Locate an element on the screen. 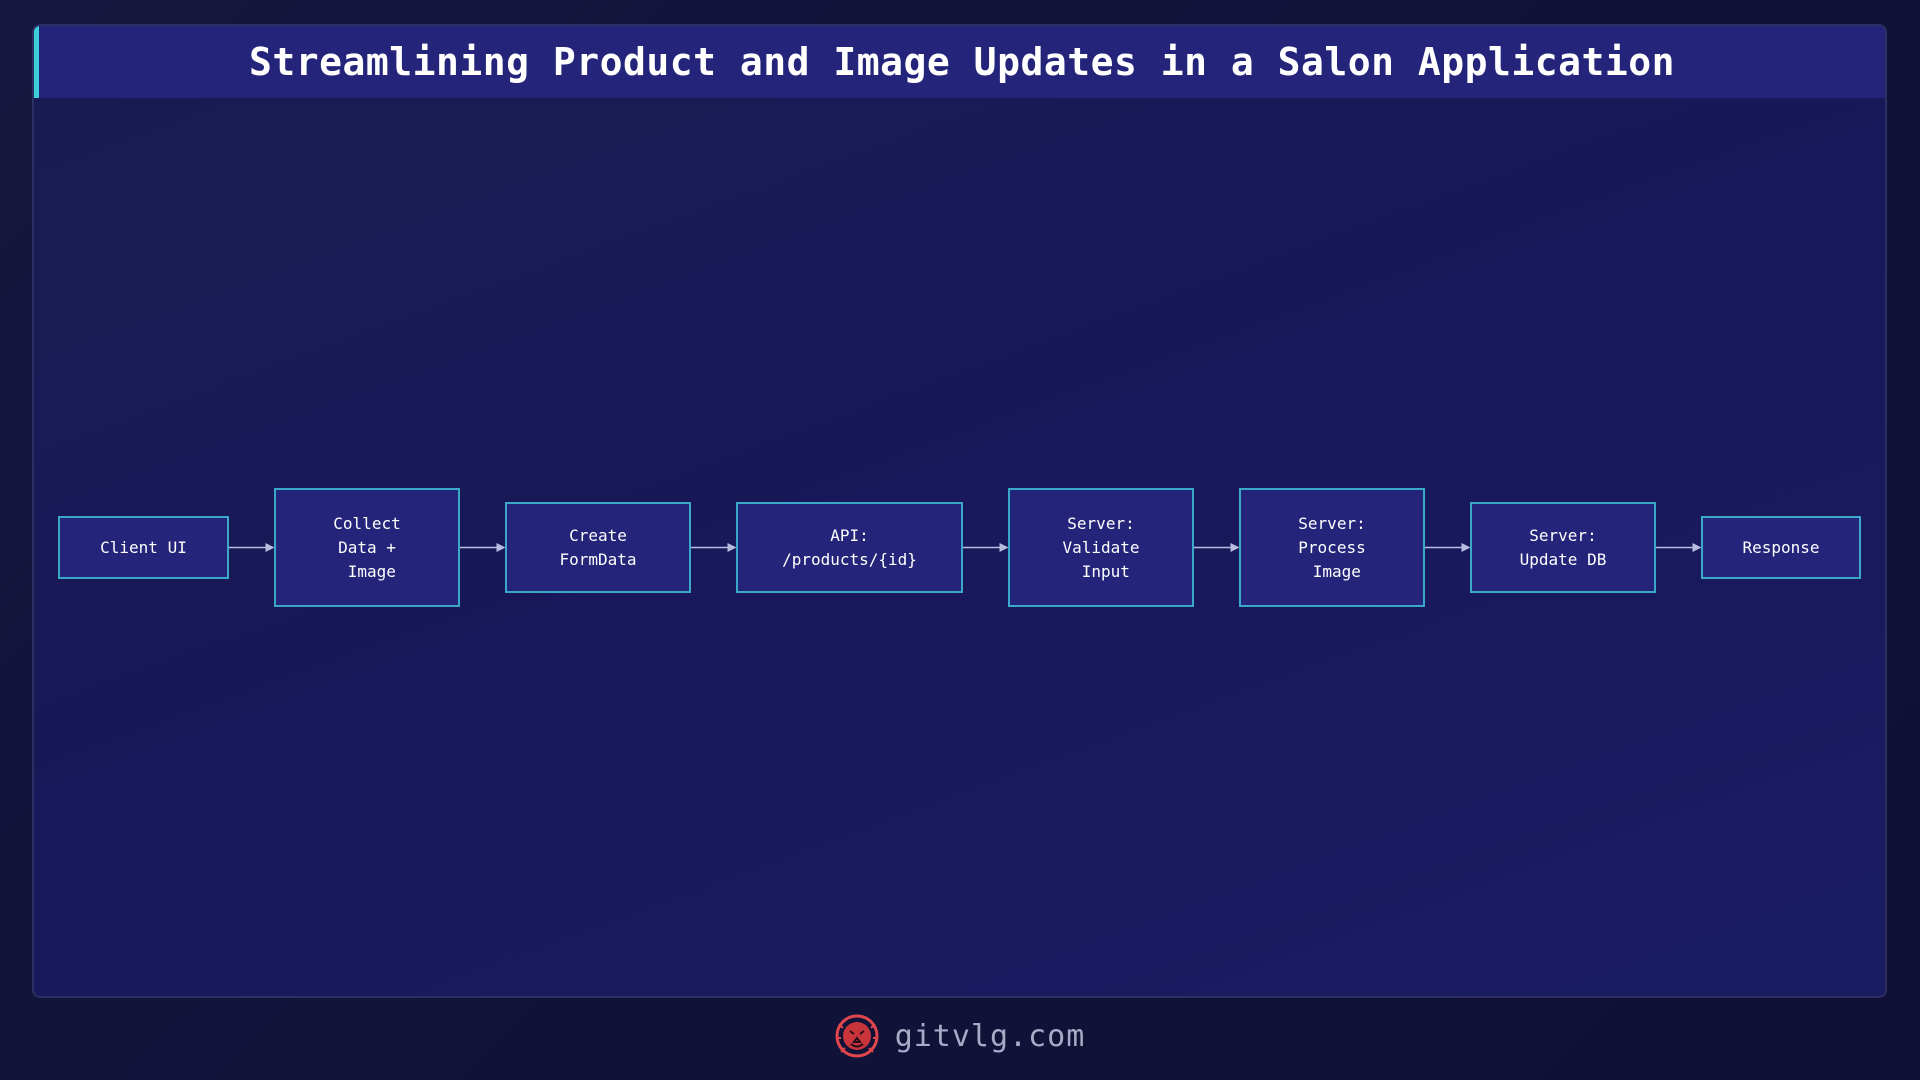 Image resolution: width=1920 pixels, height=1080 pixels. node-server-update: Server: Update DB is located at coordinates (1563, 547).